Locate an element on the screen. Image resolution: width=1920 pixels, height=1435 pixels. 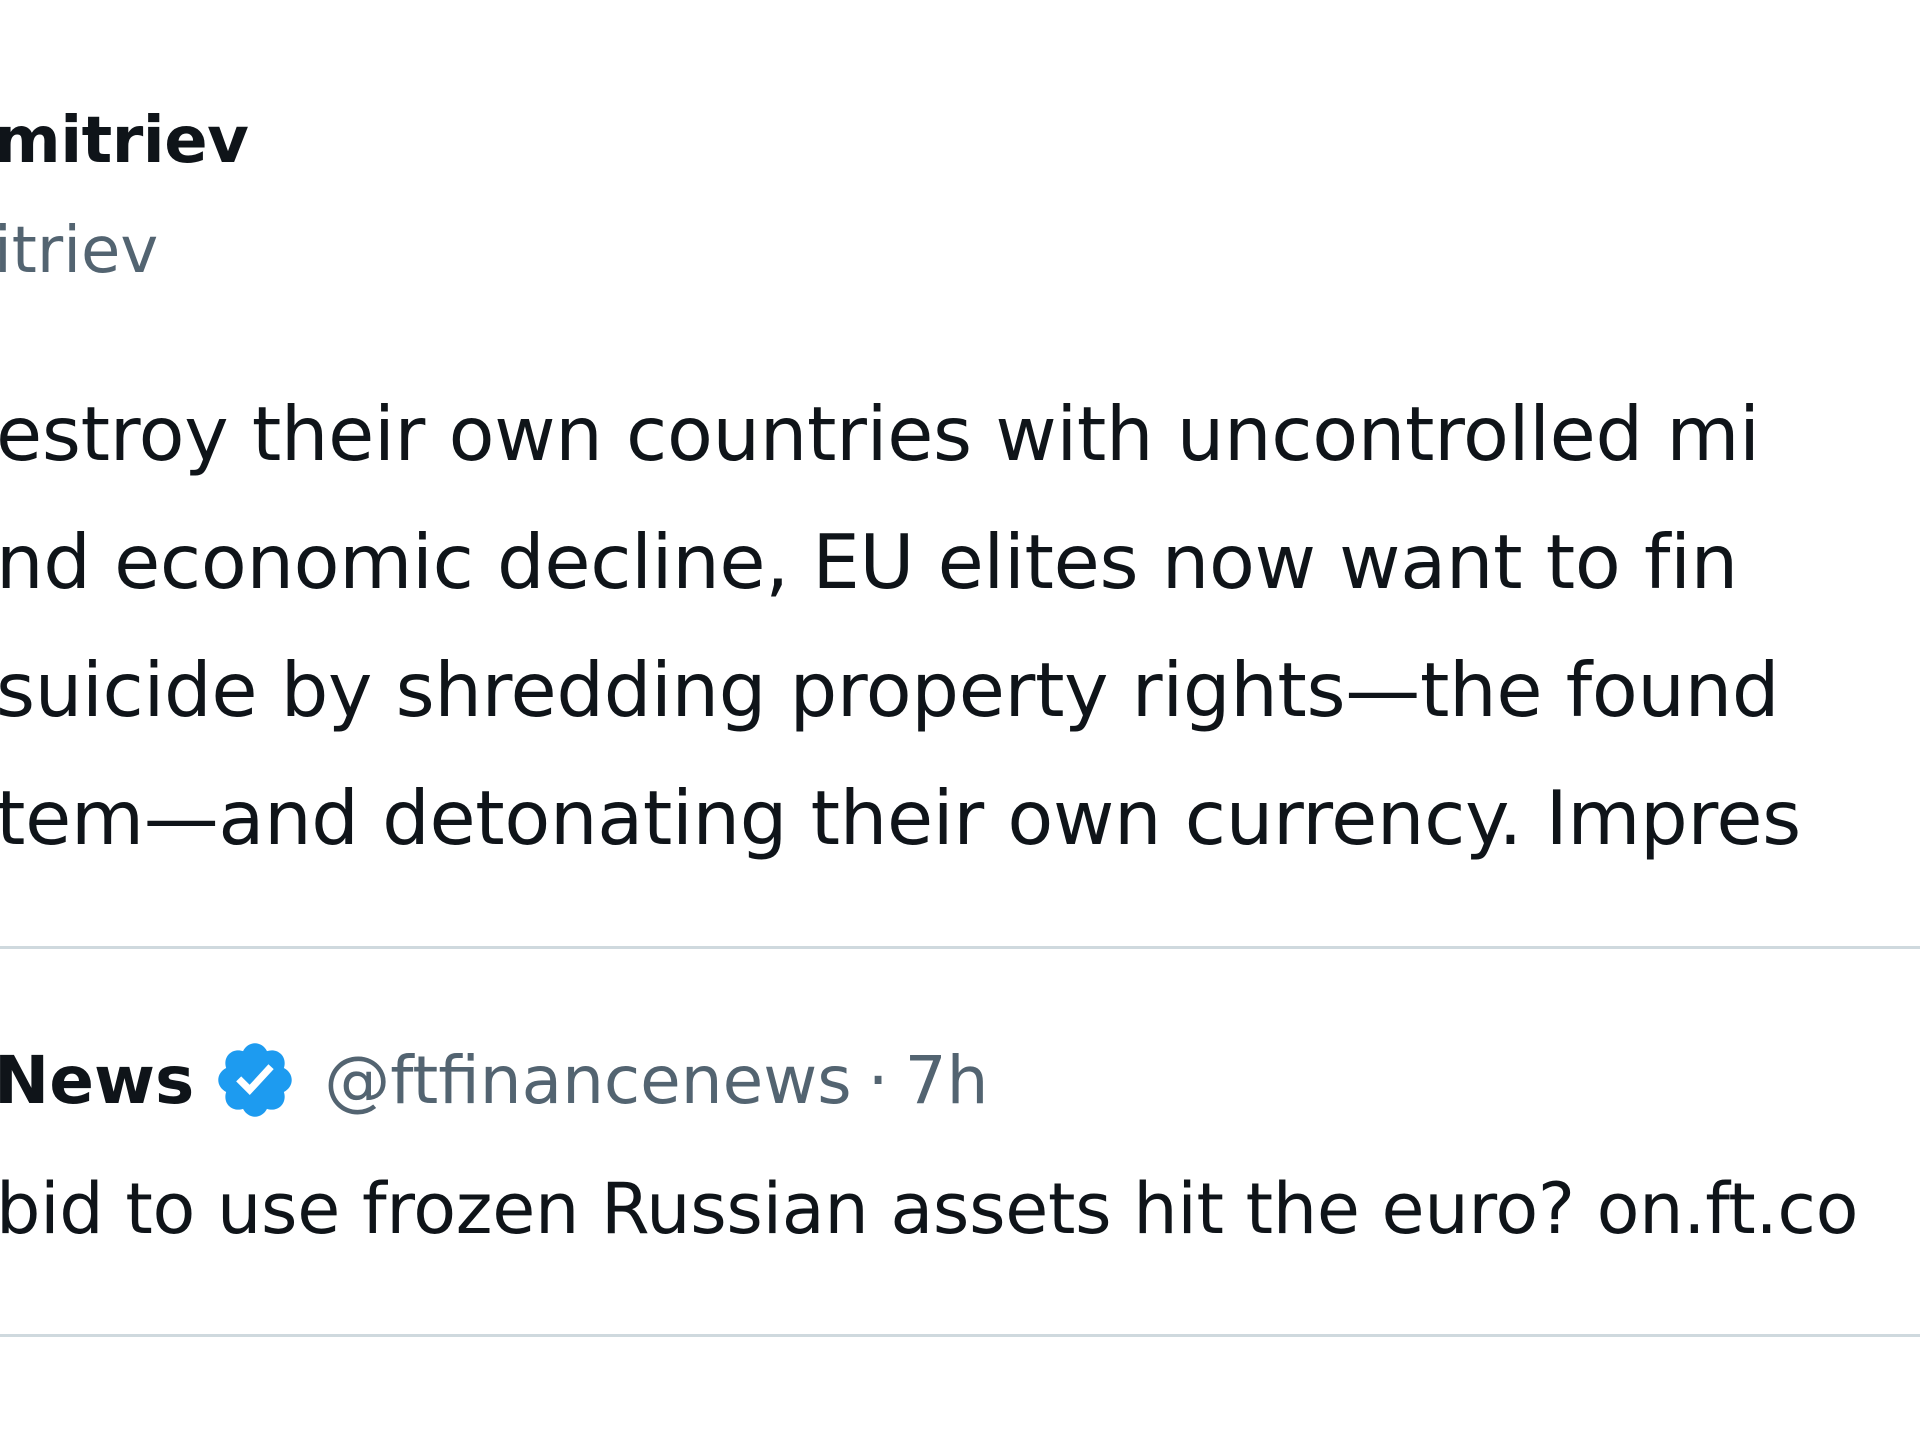
quoted-tweet-header: News @ftfinancenews · 7h is located at coordinates (494, 1080).